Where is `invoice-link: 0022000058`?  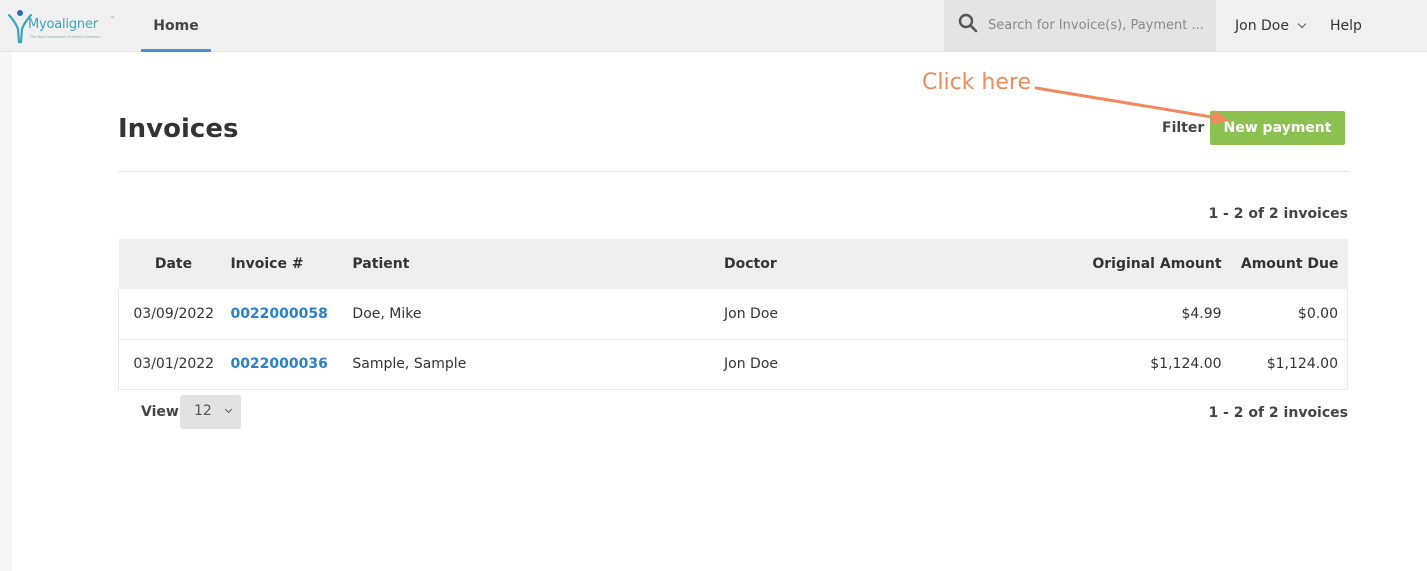
invoice-link: 0022000058 is located at coordinates (278, 314).